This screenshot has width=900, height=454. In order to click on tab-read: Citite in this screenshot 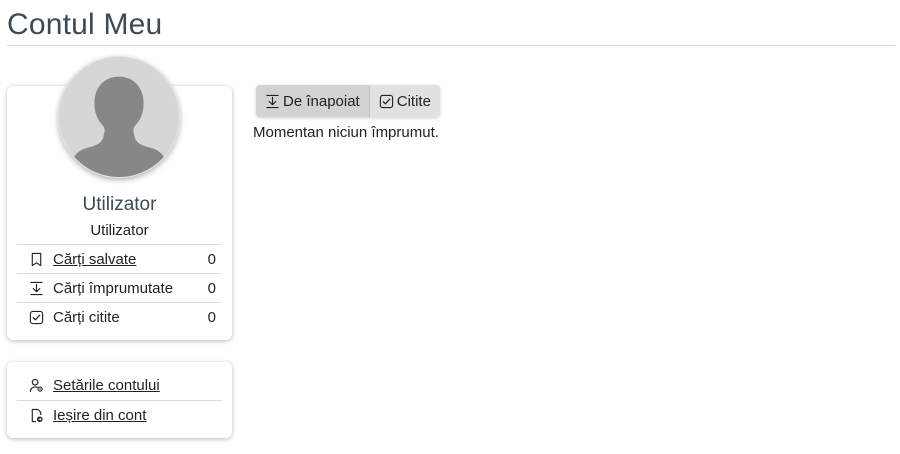, I will do `click(404, 101)`.